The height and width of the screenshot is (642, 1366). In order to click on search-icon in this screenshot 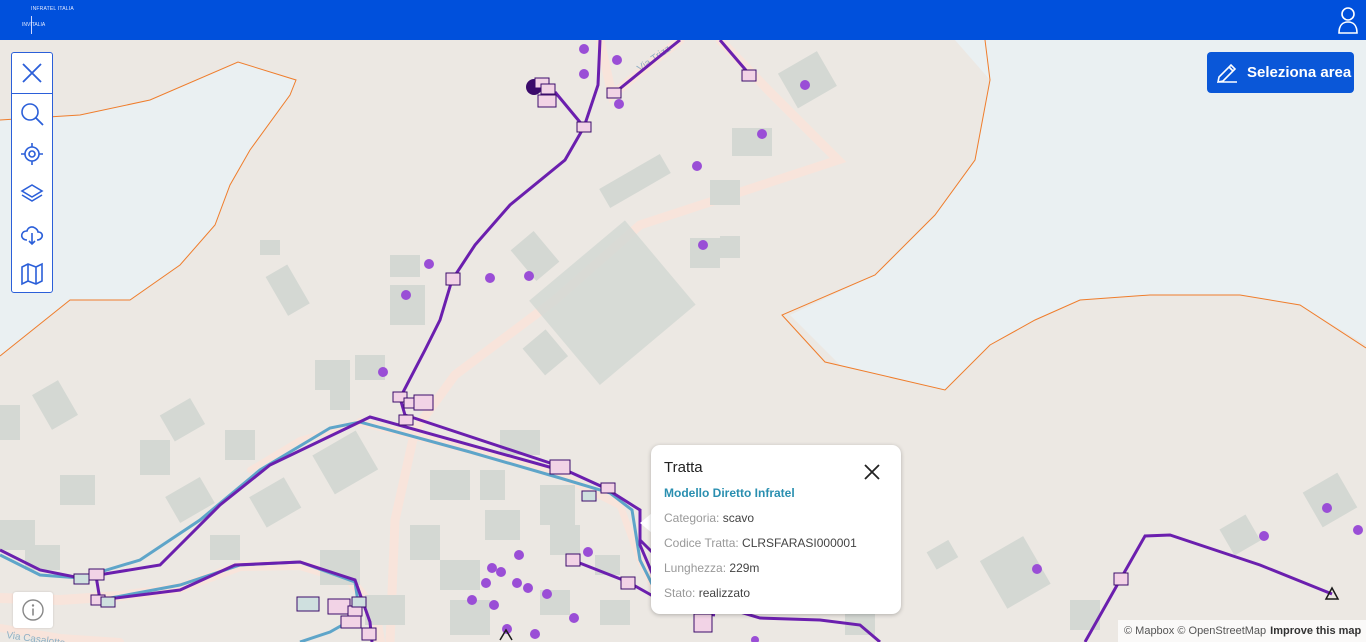, I will do `click(32, 114)`.